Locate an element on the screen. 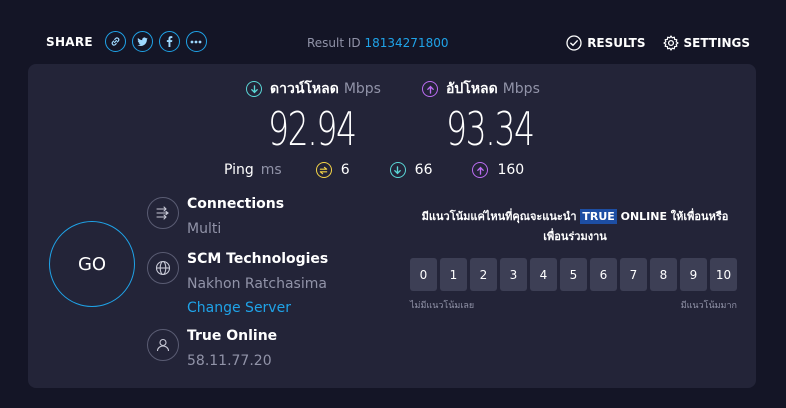 This screenshot has height=408, width=786. results-label: RESULTS is located at coordinates (616, 43).